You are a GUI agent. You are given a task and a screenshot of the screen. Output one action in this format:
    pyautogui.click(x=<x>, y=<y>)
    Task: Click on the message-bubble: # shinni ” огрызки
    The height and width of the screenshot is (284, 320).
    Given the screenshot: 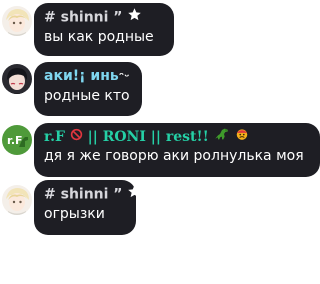 What is the action you would take?
    pyautogui.click(x=88, y=207)
    